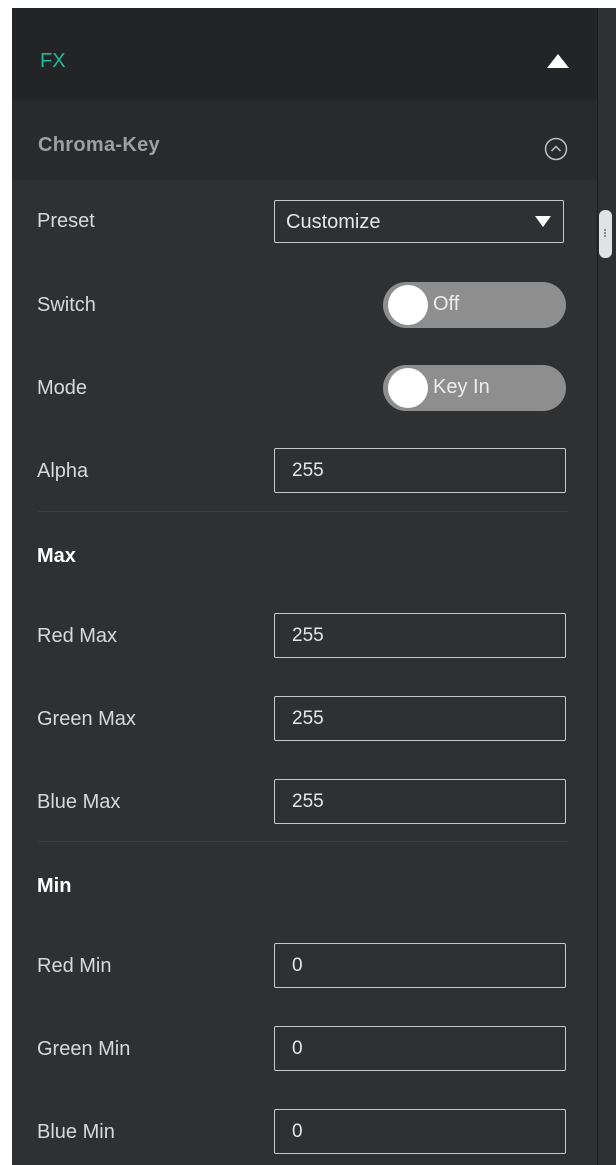 This screenshot has width=616, height=1165. I want to click on red-max-label: Red Max, so click(77, 636).